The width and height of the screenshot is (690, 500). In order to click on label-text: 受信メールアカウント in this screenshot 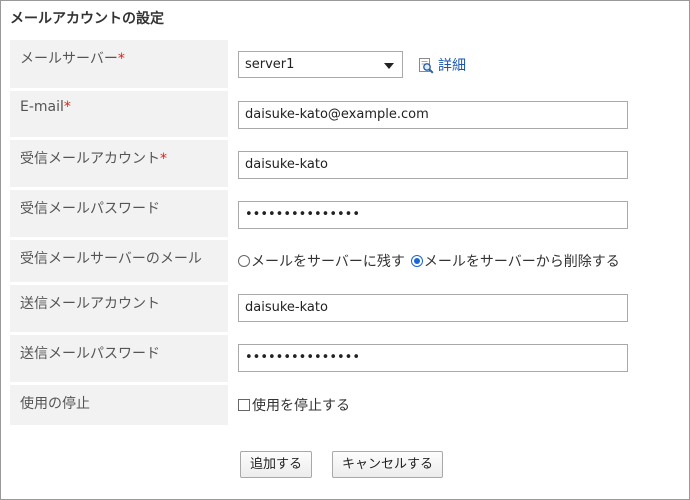, I will do `click(90, 159)`.